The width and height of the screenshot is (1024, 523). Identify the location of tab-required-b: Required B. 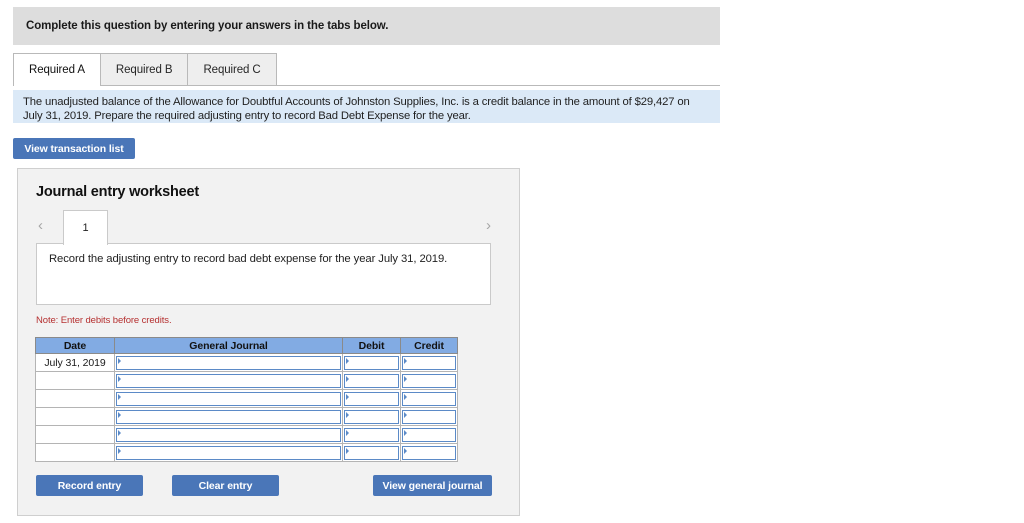
(144, 69).